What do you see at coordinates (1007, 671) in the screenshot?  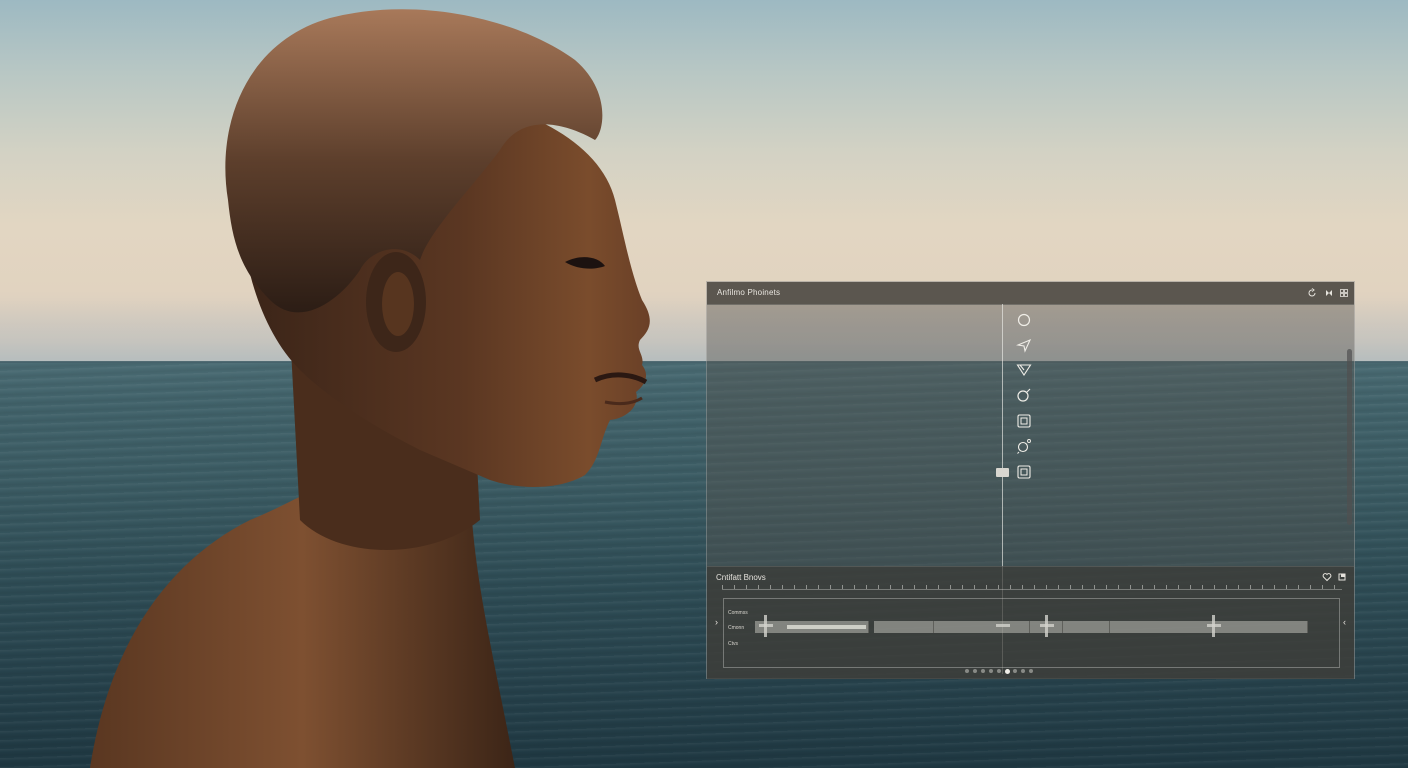 I see `page-dot-active` at bounding box center [1007, 671].